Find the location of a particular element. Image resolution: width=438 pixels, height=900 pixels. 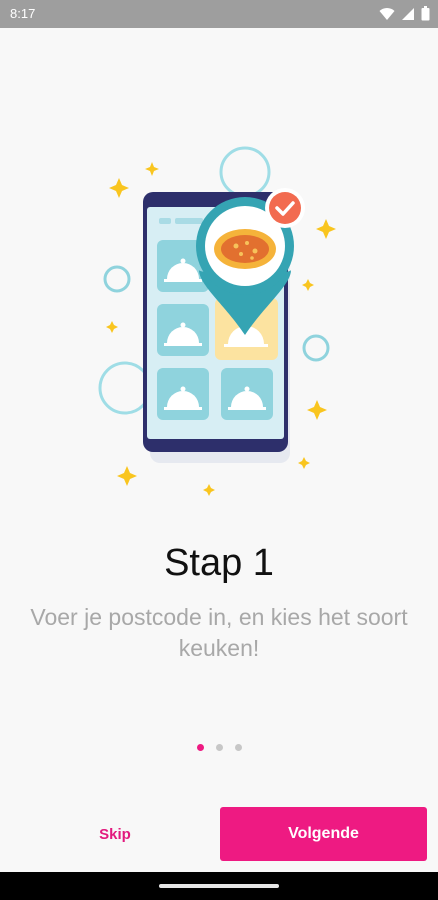

page-indicator is located at coordinates (219, 747).